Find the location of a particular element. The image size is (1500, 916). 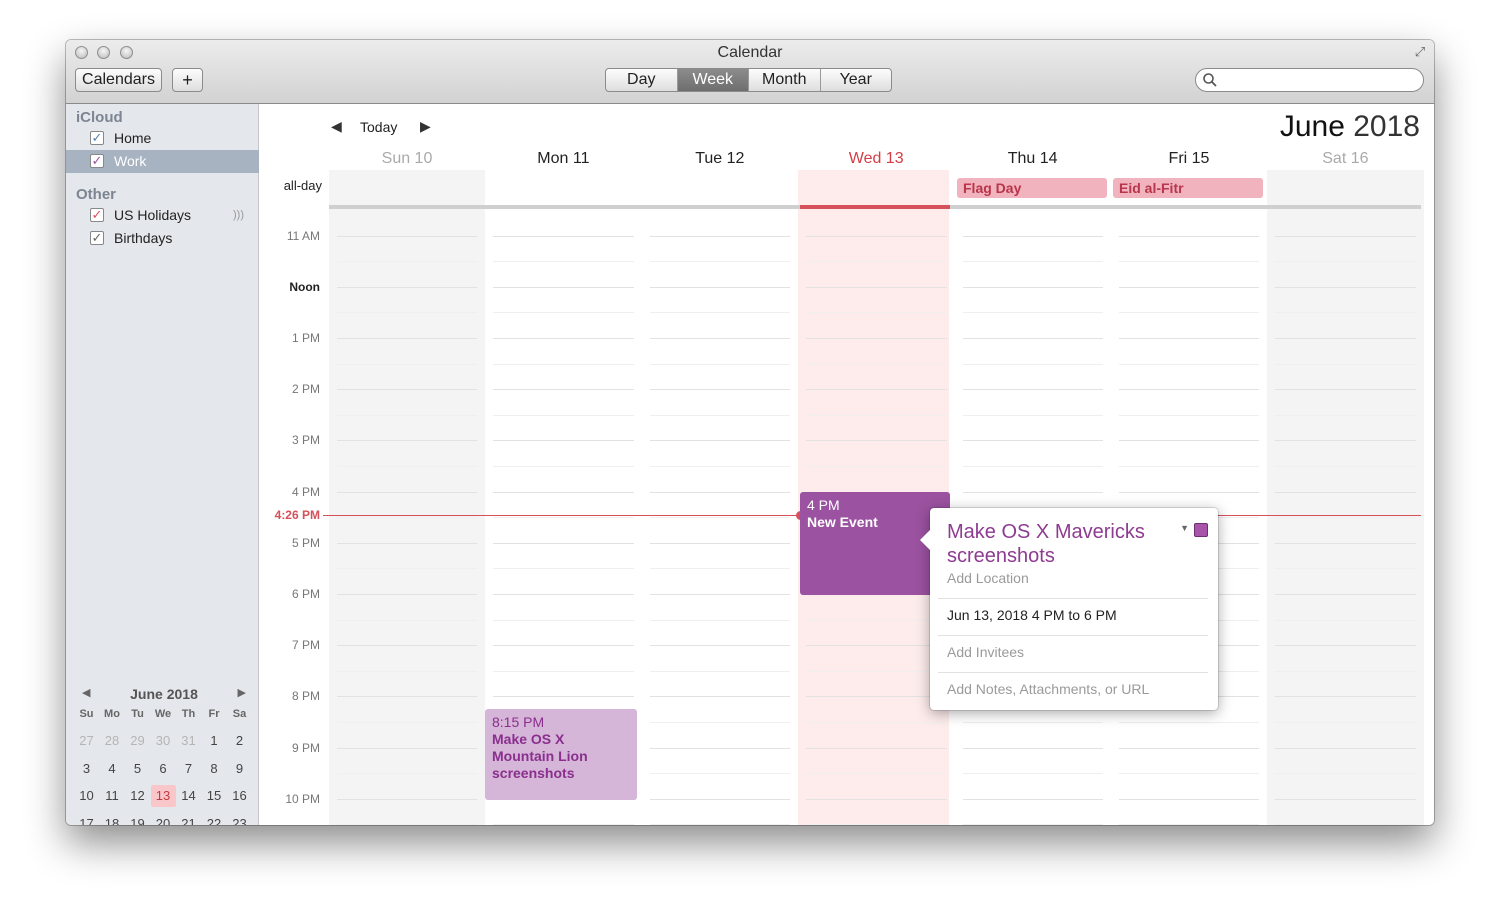

event-time: 8:15 PM is located at coordinates (518, 722).